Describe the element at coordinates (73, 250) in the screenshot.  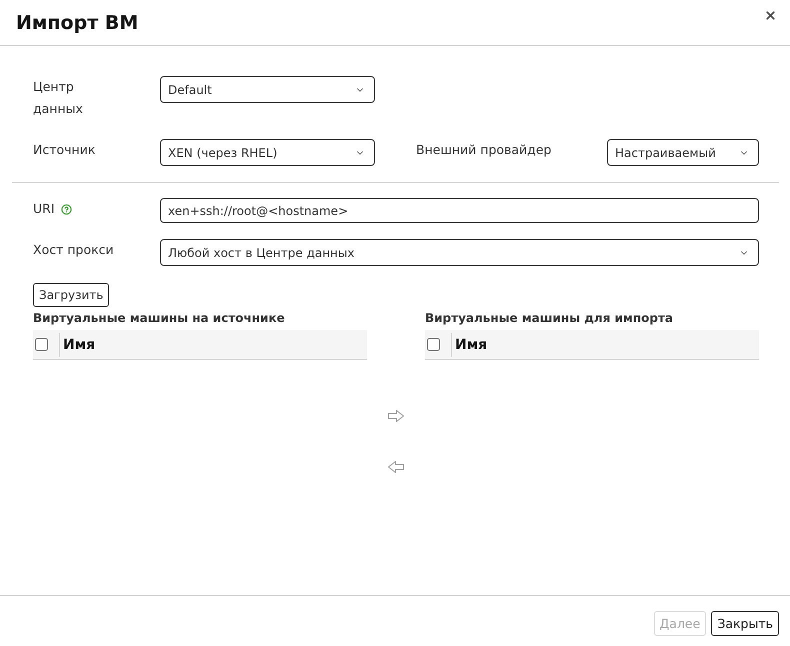
I see `field-label: Хост прокси` at that location.